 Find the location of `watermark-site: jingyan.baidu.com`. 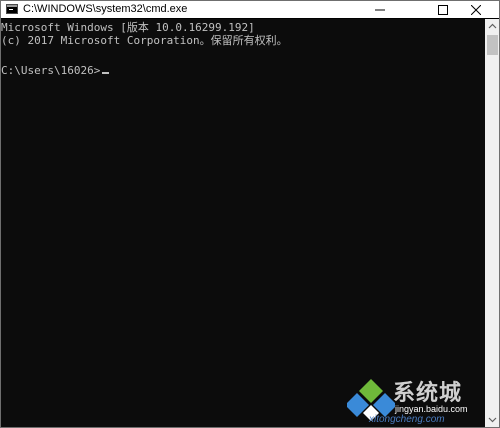

watermark-site: jingyan.baidu.com is located at coordinates (431, 409).